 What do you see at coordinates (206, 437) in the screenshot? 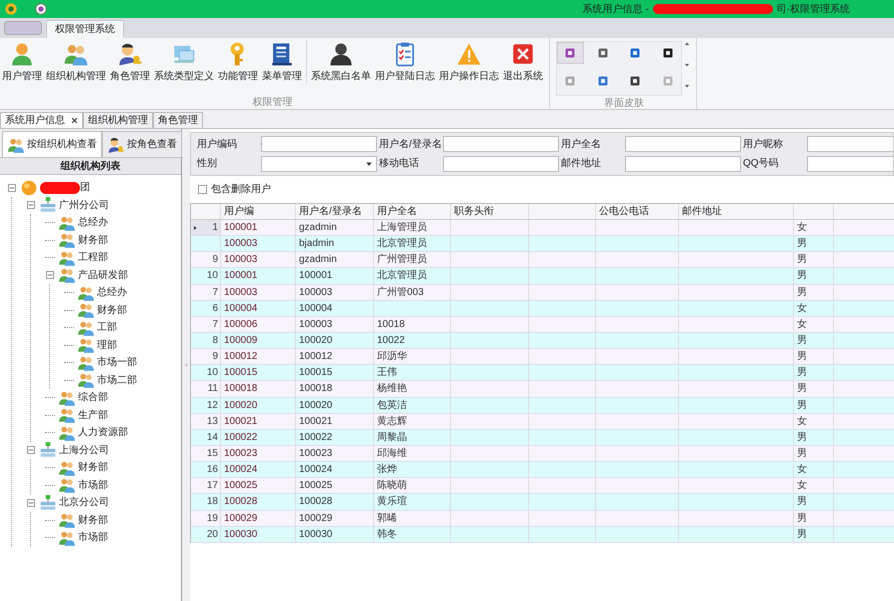
I see `row-indicator: 14` at bounding box center [206, 437].